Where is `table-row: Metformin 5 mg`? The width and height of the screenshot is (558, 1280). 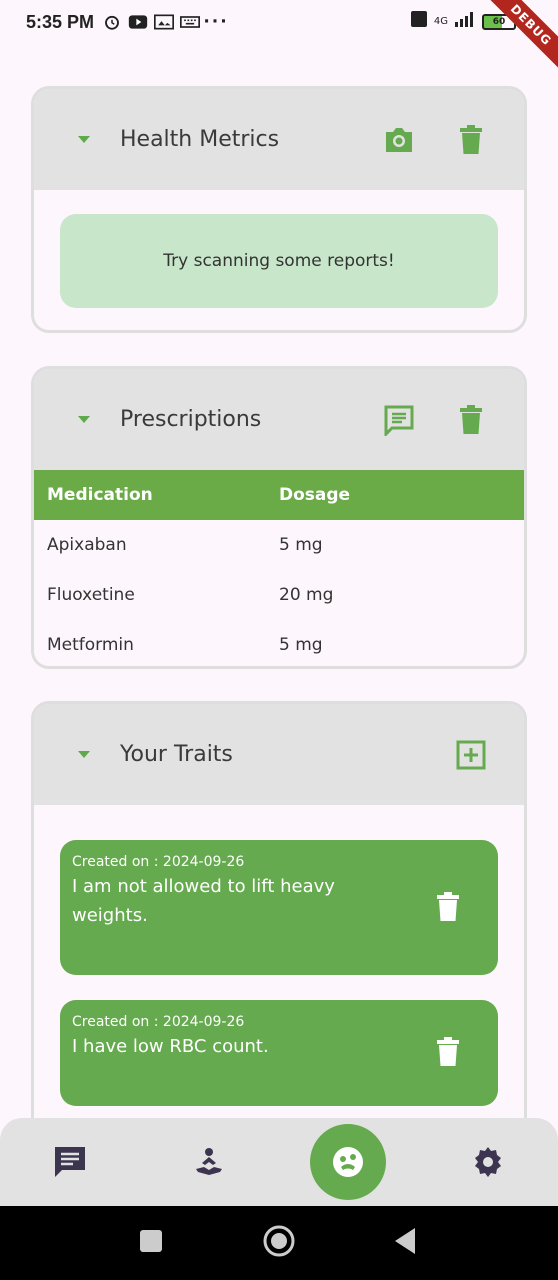 table-row: Metformin 5 mg is located at coordinates (279, 643).